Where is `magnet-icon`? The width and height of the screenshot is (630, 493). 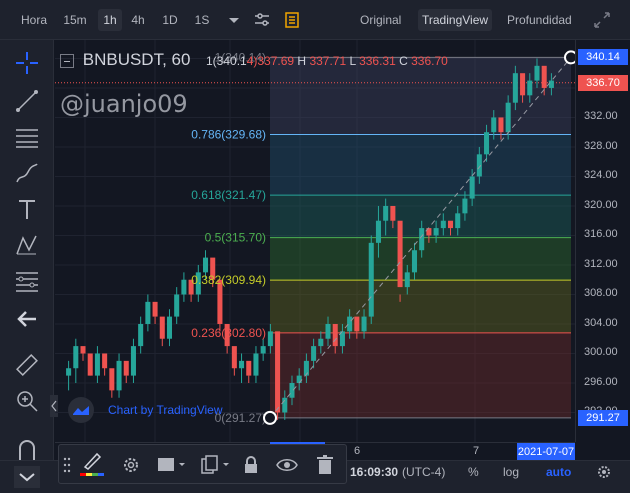
magnet-icon is located at coordinates (27, 449).